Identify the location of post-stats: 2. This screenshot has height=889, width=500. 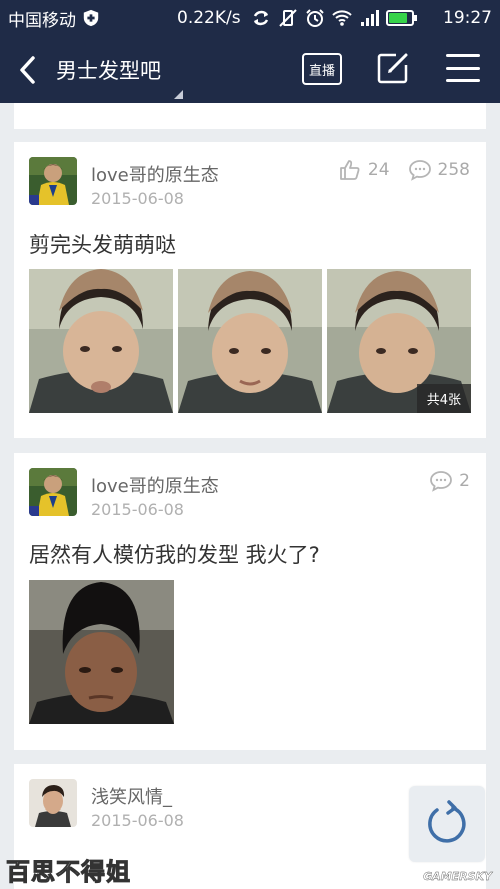
(449, 481).